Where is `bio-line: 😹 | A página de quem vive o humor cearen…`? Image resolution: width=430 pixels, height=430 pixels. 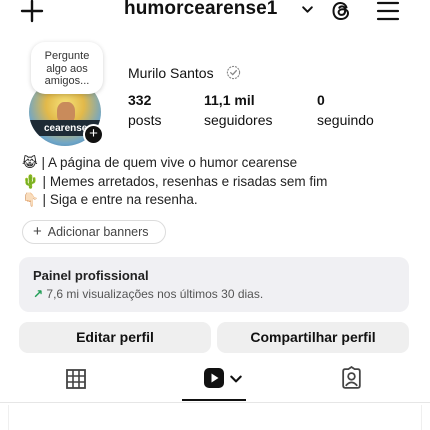
bio-line: 😹 | A página de quem vive o humor cearen… is located at coordinates (160, 162).